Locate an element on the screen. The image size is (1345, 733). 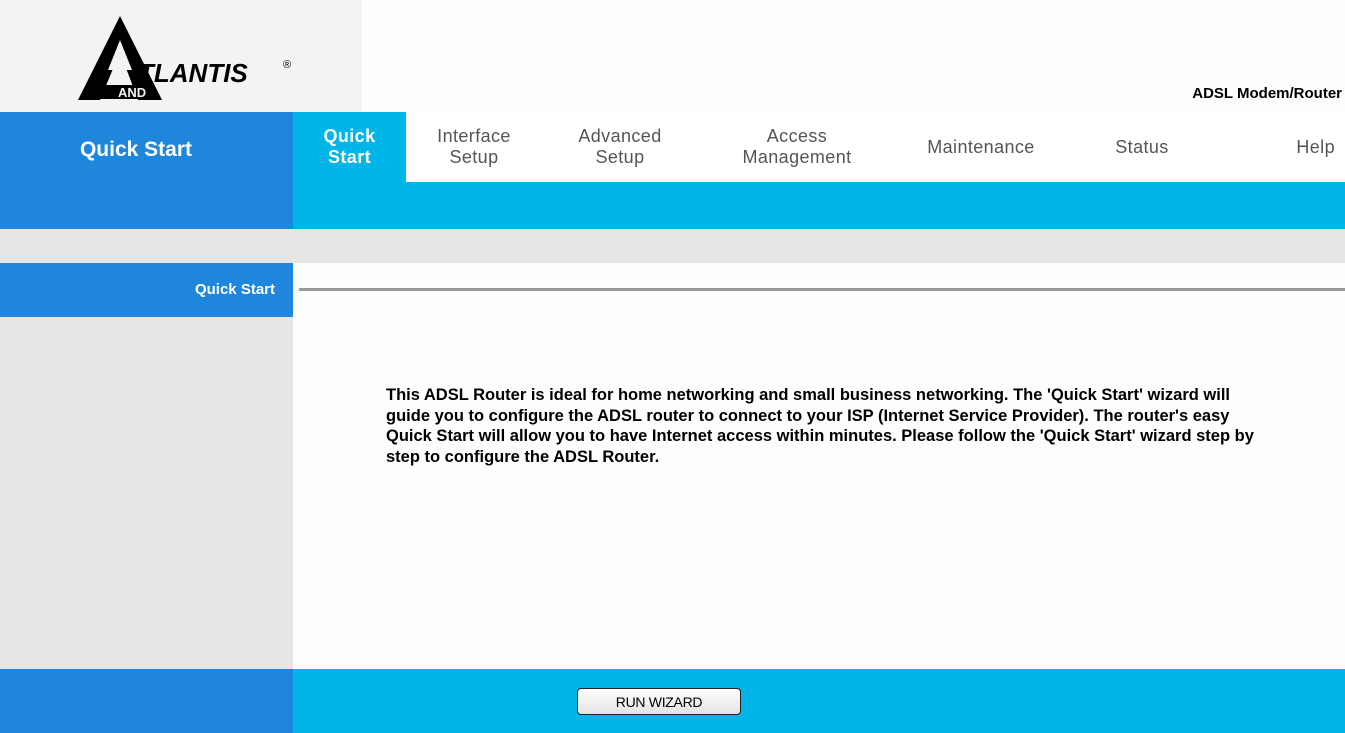
tab-interface-setup: Interface Setup is located at coordinates (474, 147).